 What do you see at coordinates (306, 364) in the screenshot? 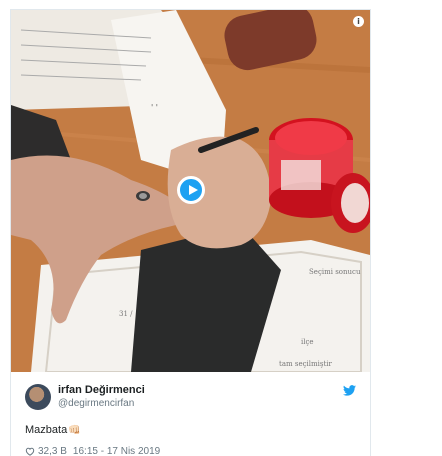
I see `paper-text-4: tam seçilmiştir` at bounding box center [306, 364].